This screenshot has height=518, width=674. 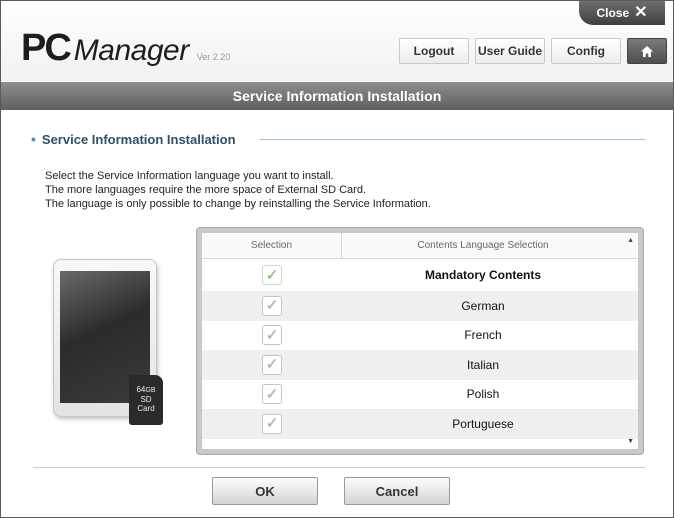 I want to click on config-button: Config, so click(x=586, y=51).